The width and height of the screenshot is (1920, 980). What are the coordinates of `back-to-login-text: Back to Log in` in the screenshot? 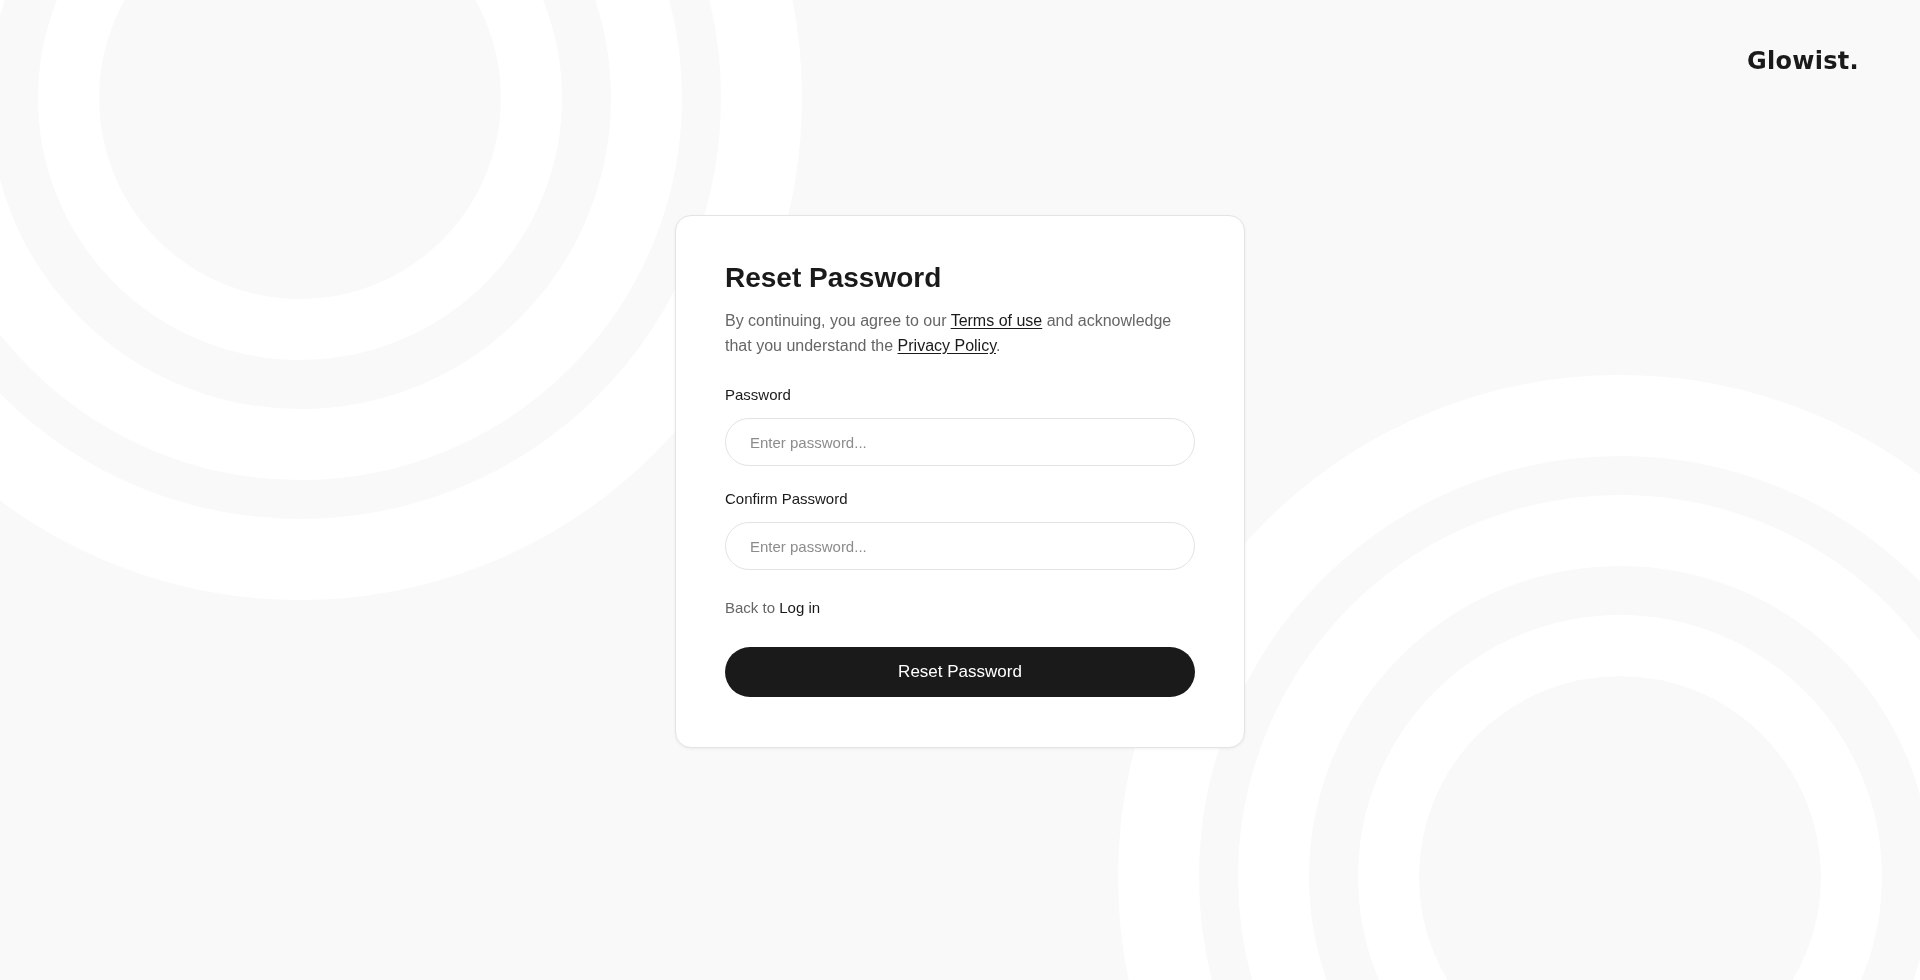 It's located at (773, 608).